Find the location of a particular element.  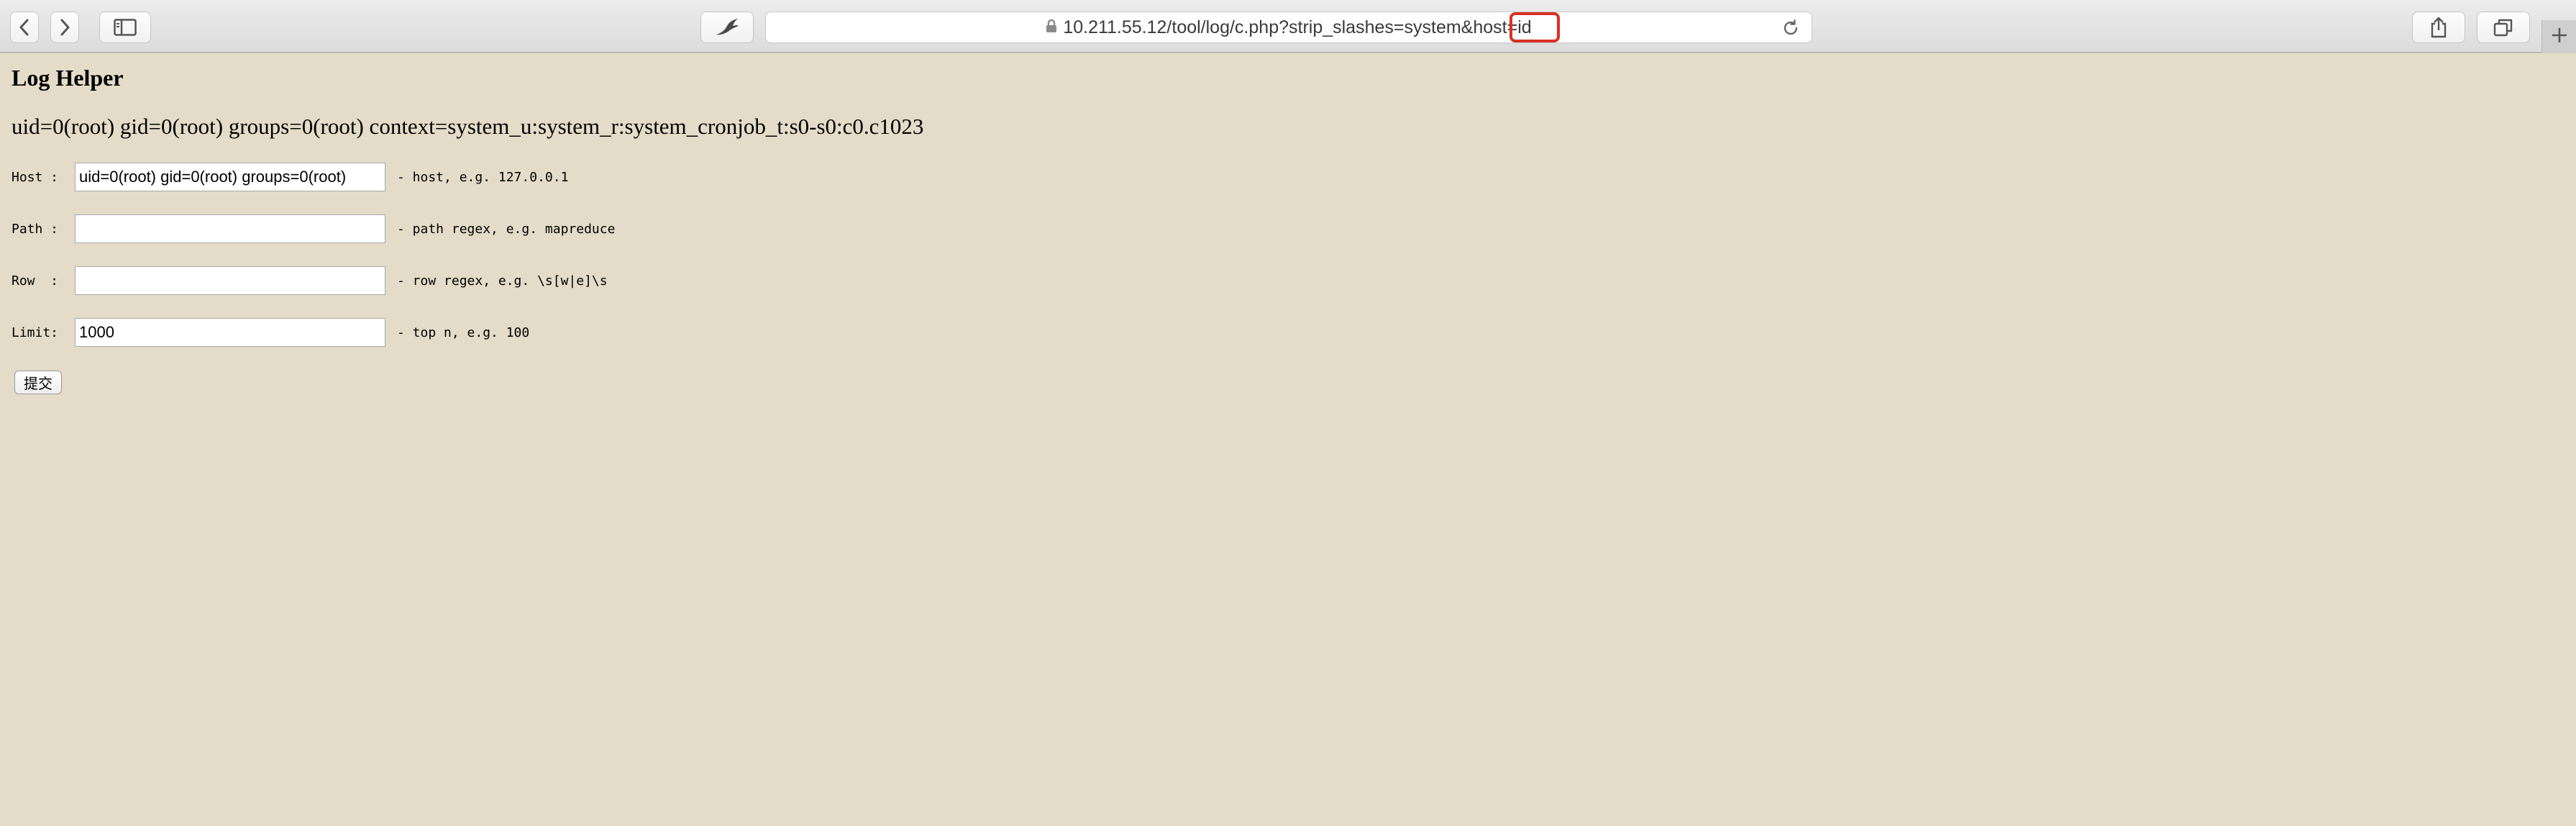

chevron-left-icon is located at coordinates (24, 27).